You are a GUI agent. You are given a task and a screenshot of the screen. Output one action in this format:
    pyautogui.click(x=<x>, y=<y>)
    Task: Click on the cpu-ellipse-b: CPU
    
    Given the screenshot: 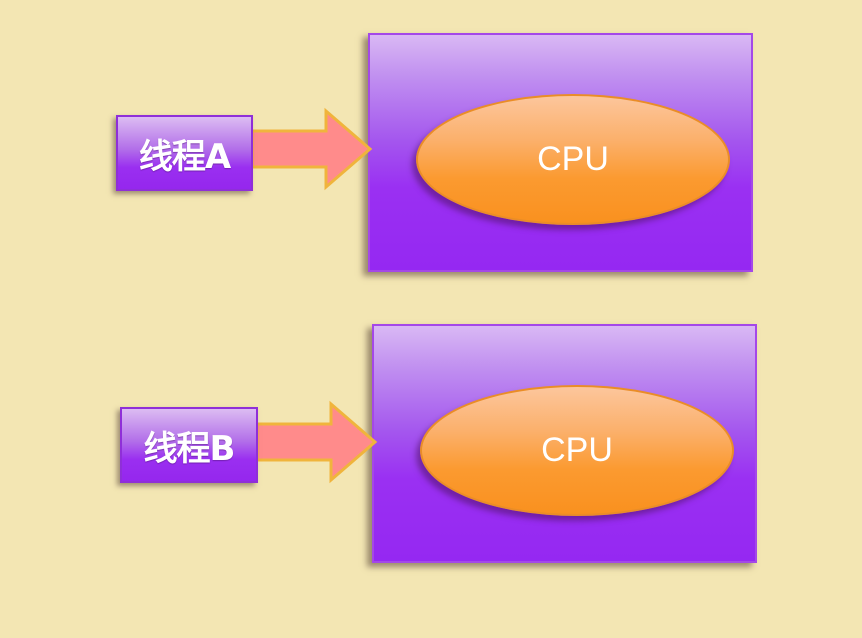 What is the action you would take?
    pyautogui.click(x=577, y=450)
    